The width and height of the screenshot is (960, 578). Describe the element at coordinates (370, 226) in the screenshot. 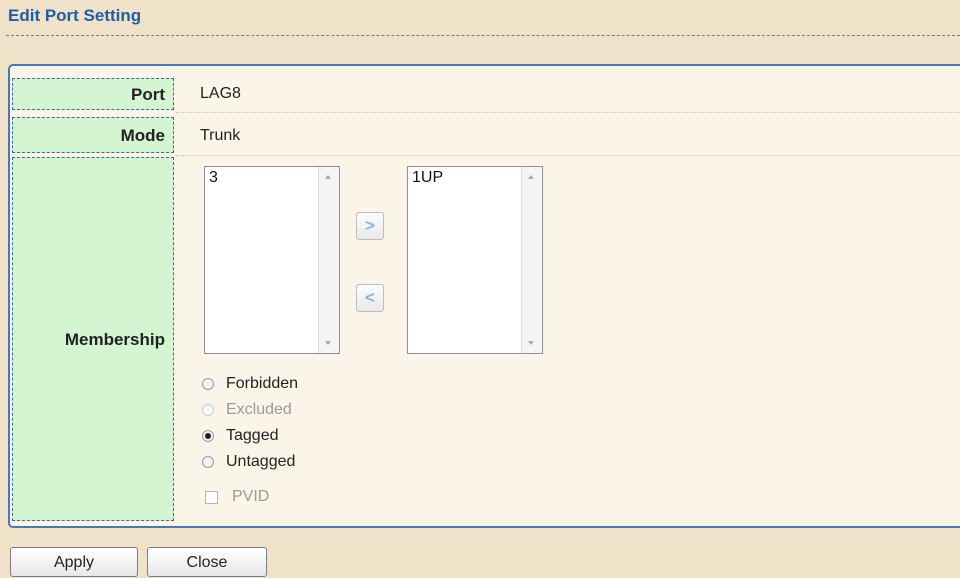

I see `add-button: >` at that location.